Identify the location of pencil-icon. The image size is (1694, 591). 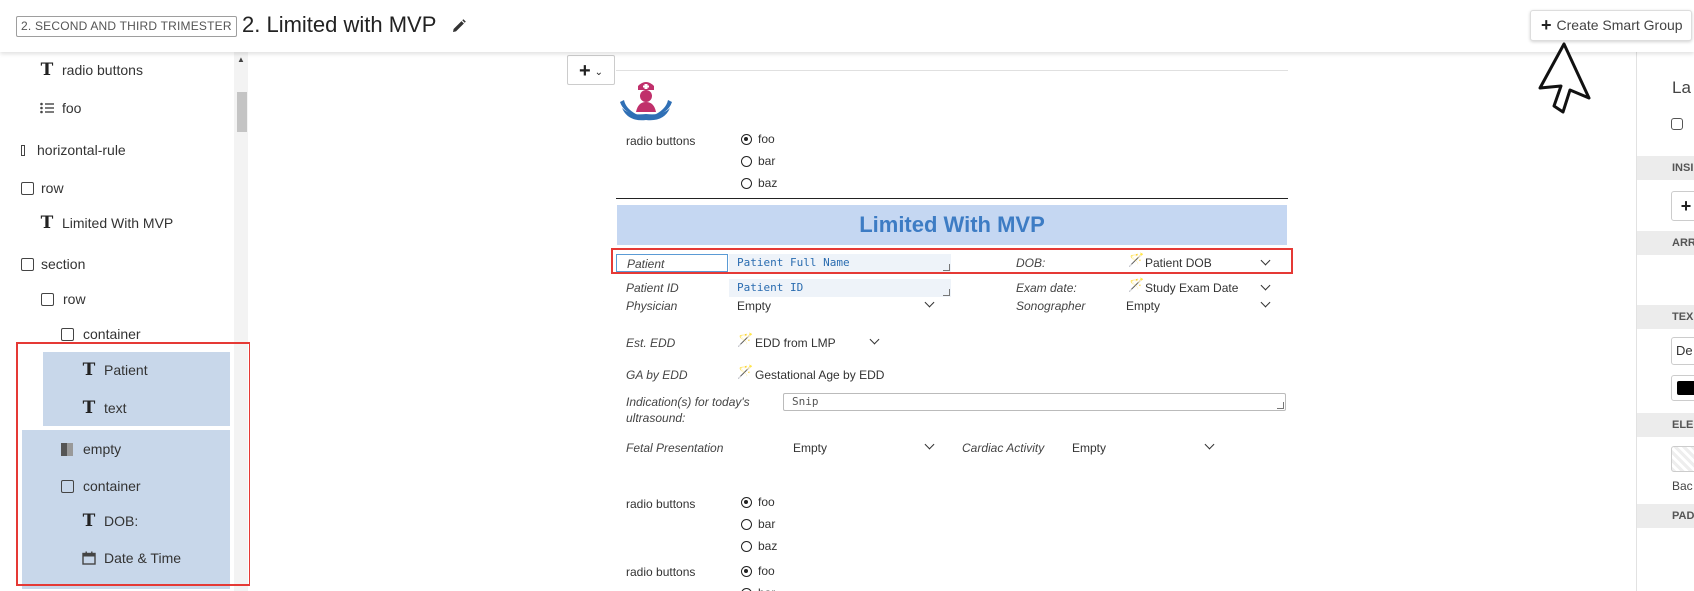
(459, 26).